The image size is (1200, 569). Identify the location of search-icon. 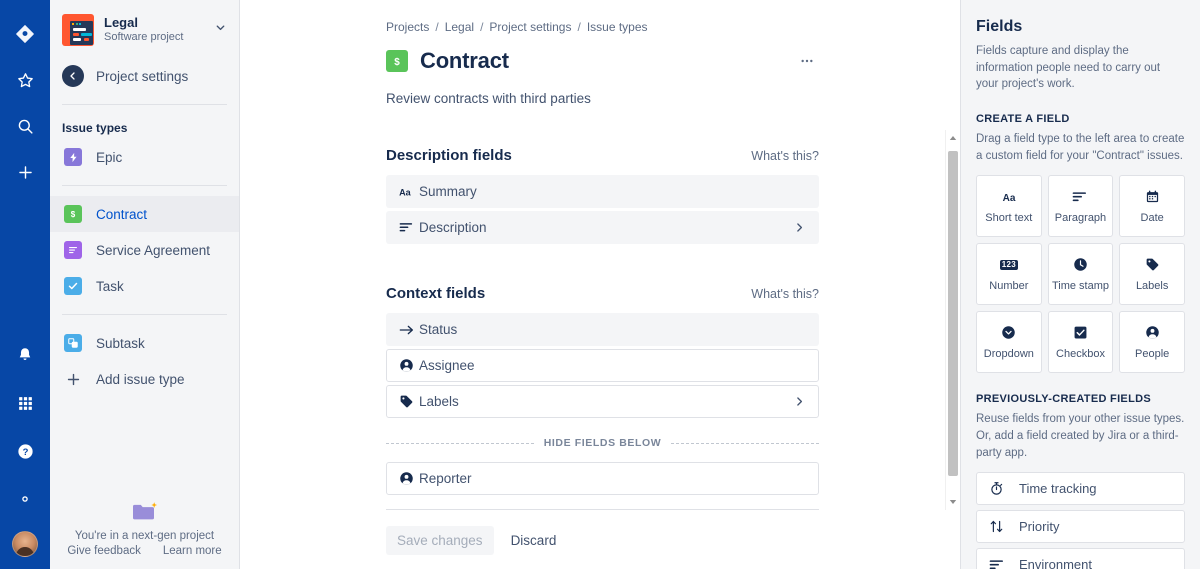
(25, 126).